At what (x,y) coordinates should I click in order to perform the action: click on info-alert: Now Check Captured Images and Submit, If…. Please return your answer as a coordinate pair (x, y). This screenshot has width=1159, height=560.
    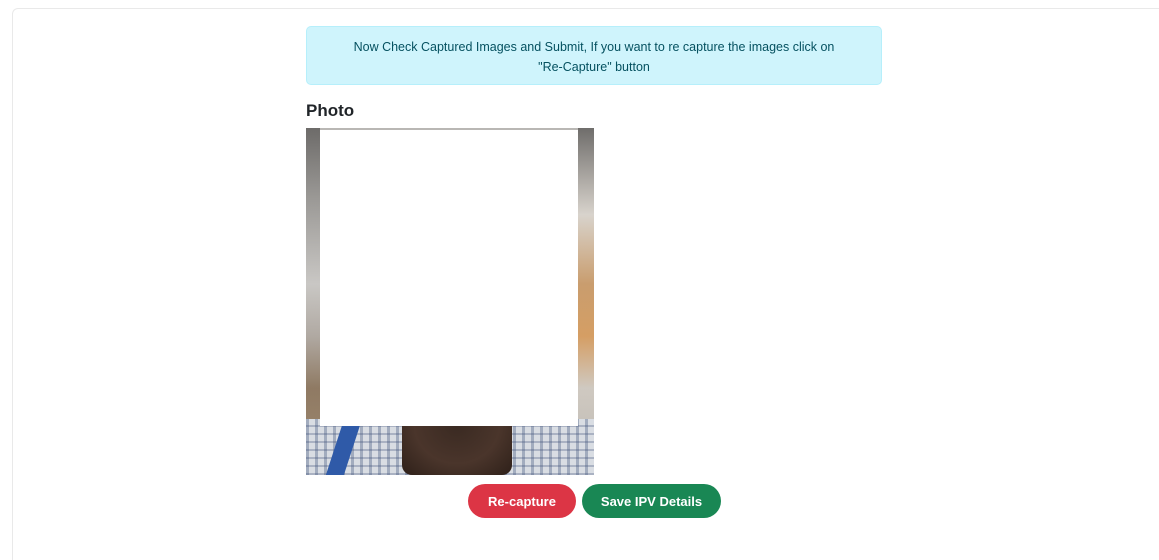
    Looking at the image, I should click on (594, 55).